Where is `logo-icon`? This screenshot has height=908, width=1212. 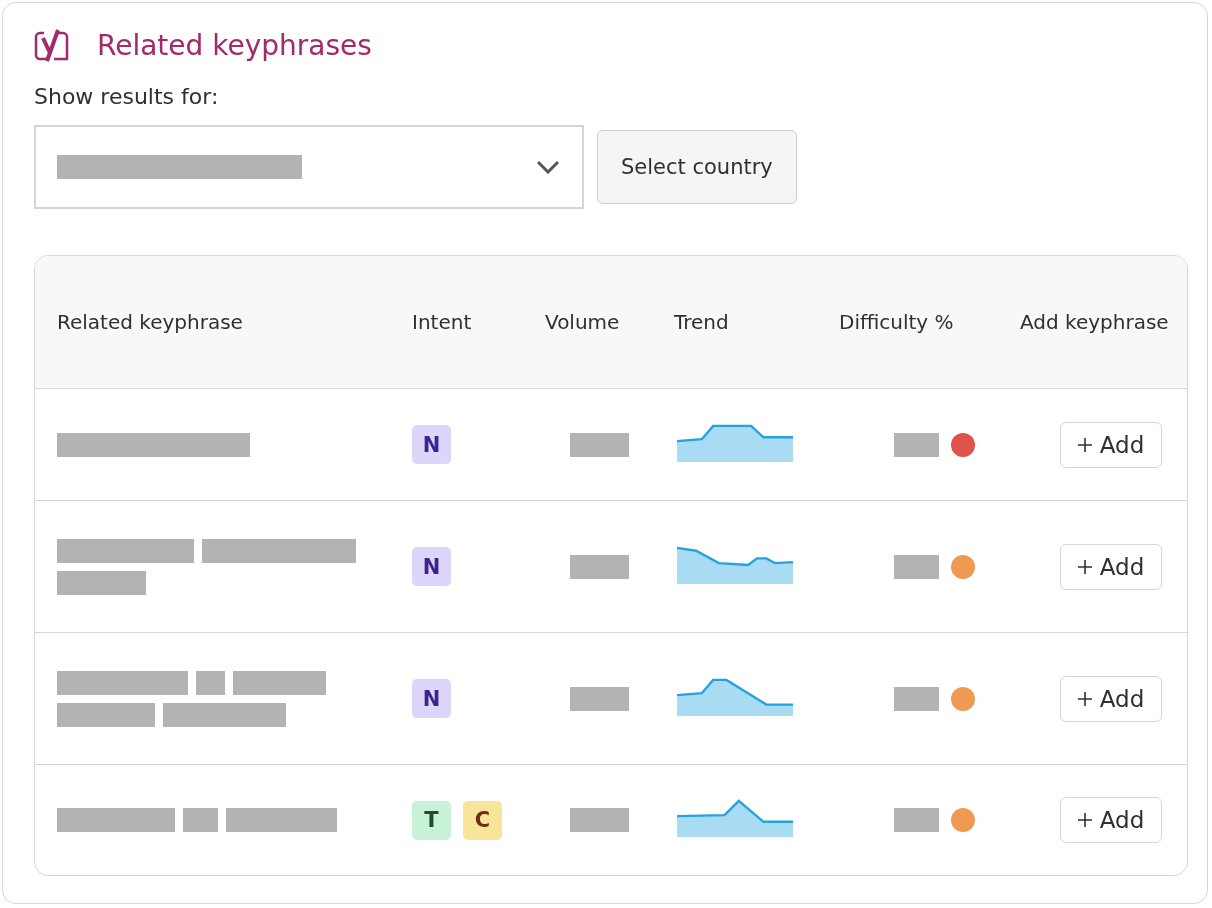 logo-icon is located at coordinates (51, 45).